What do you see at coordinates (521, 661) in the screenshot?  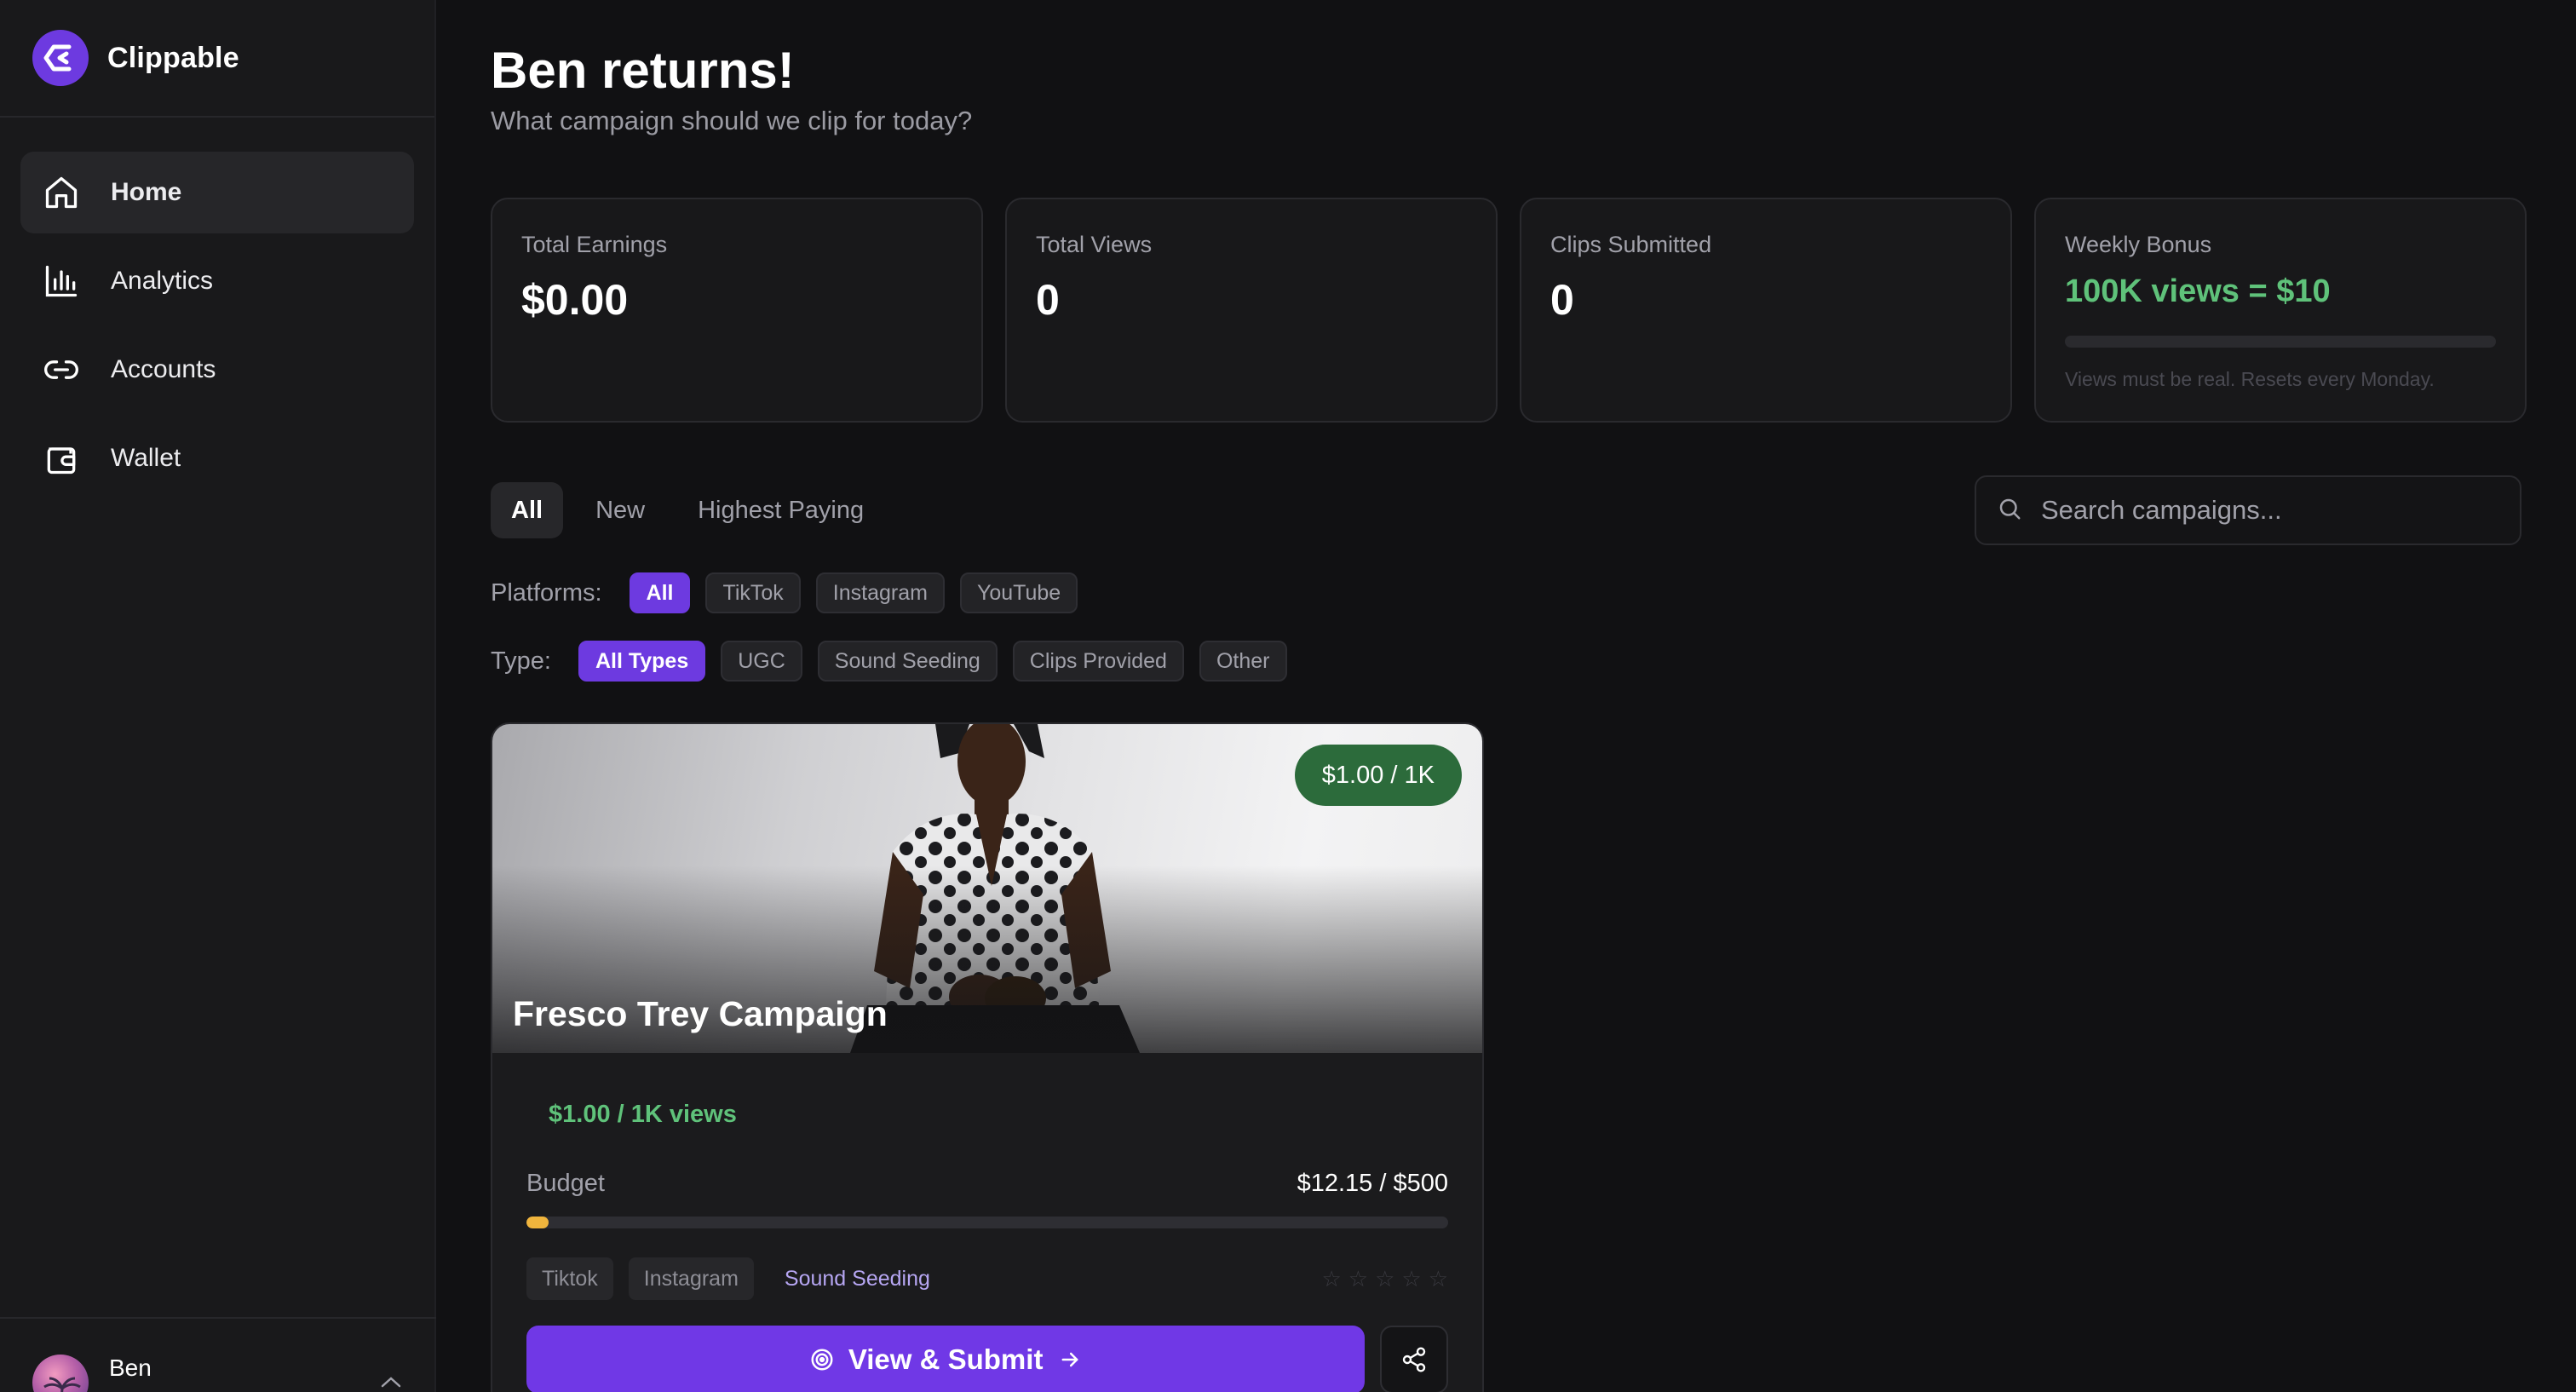 I see `filter-label: Type:` at bounding box center [521, 661].